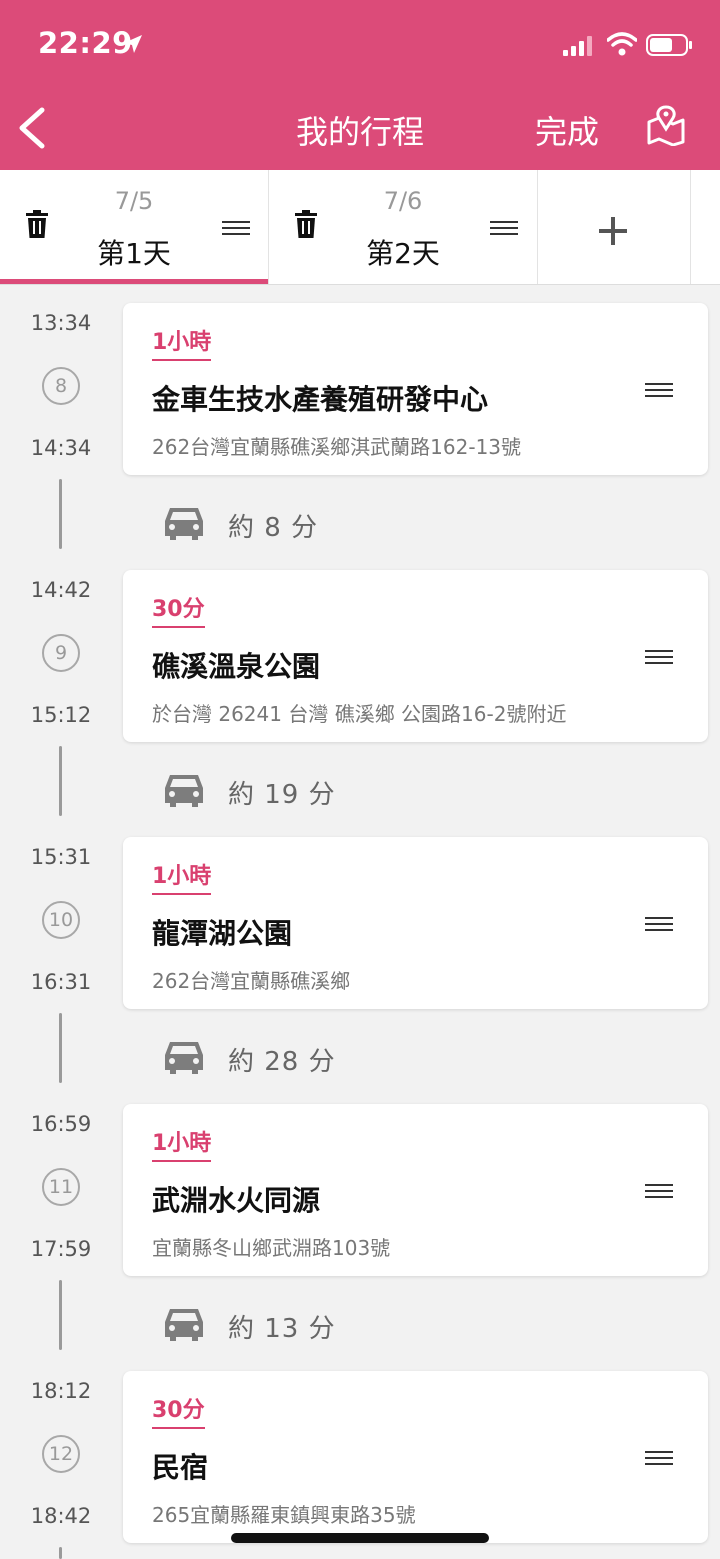 The width and height of the screenshot is (720, 1559). I want to click on status-time: 22:29, so click(85, 43).